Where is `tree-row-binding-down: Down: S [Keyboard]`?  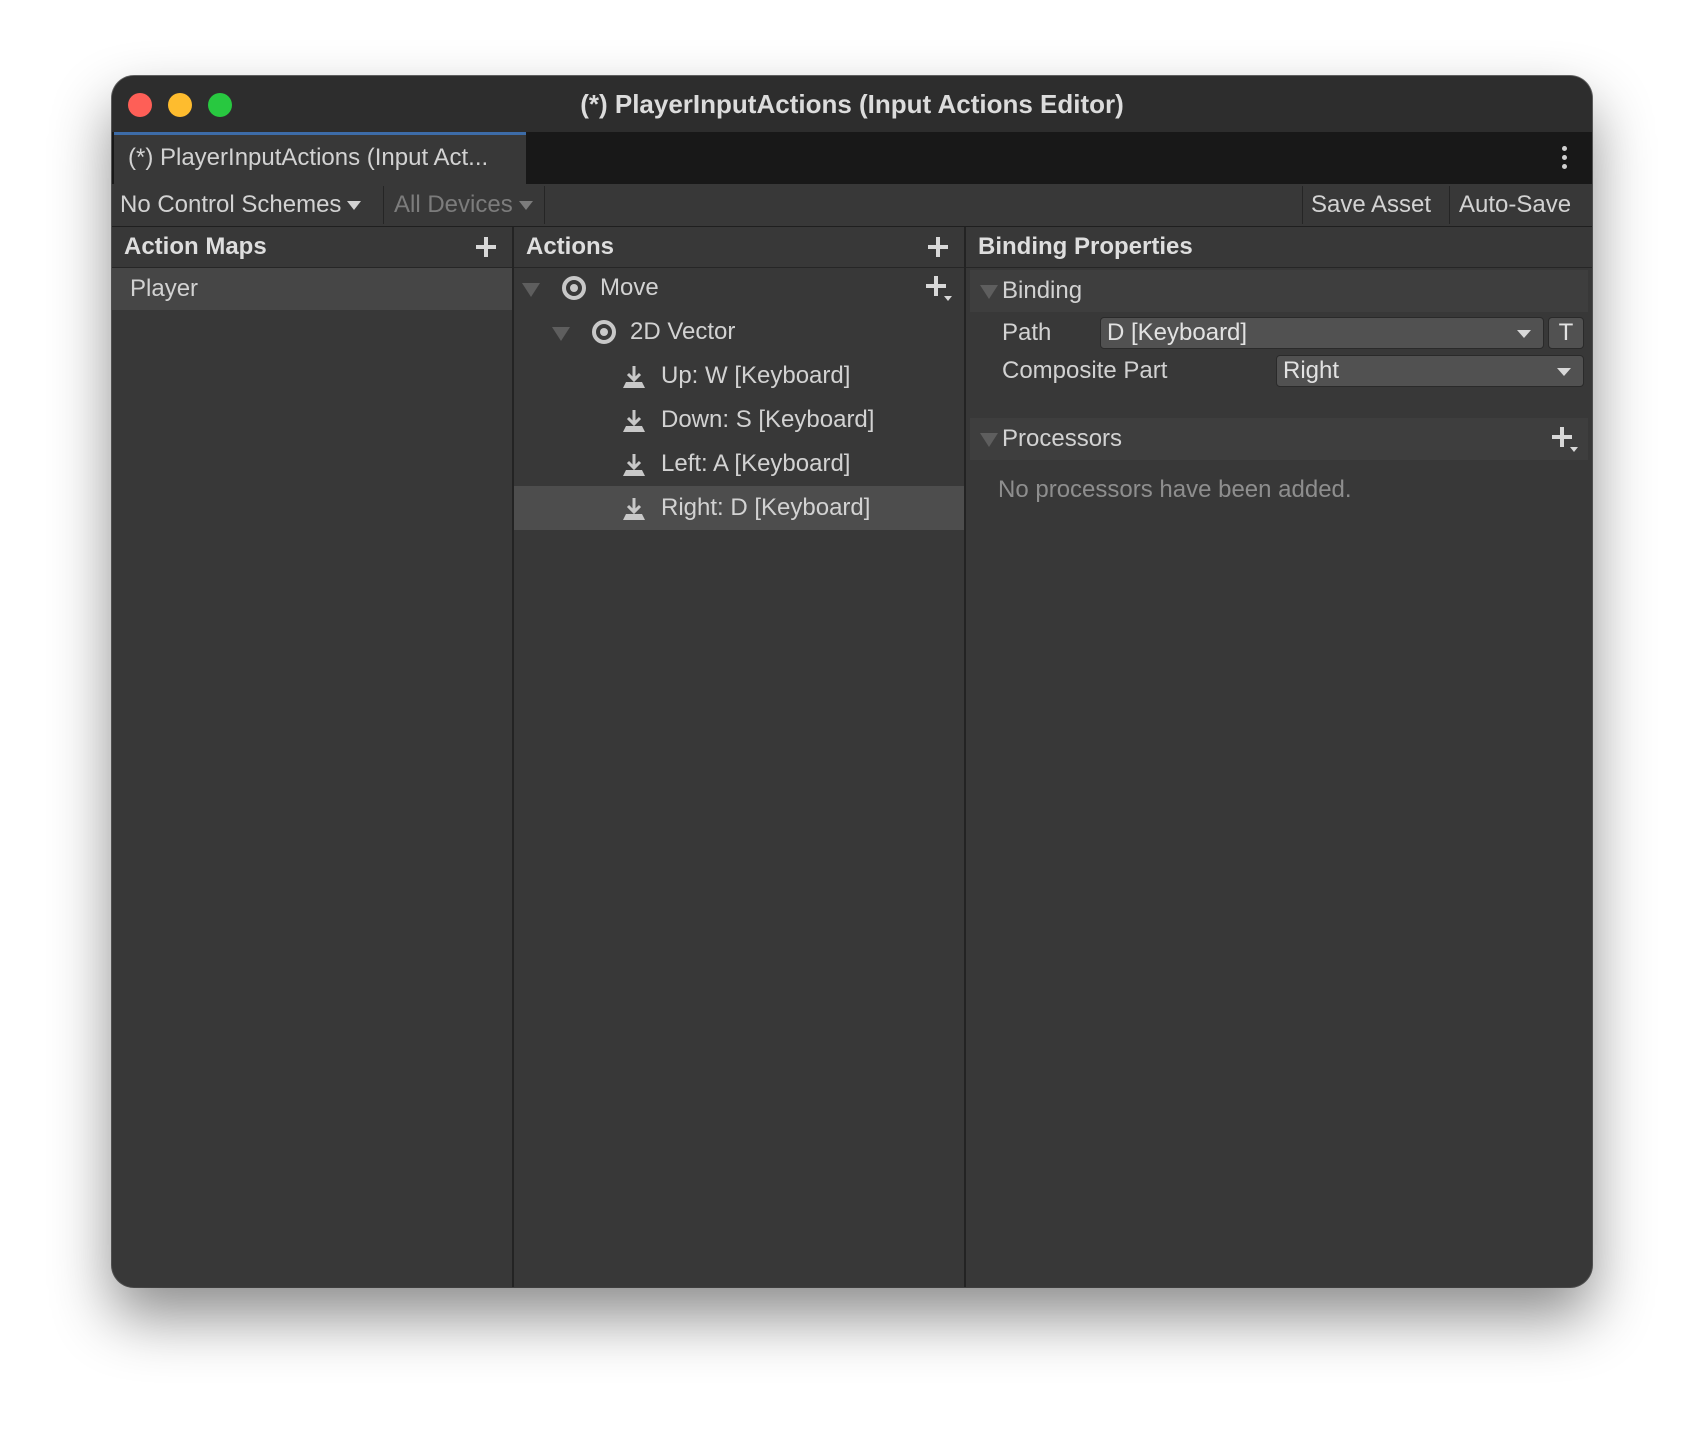
tree-row-binding-down: Down: S [Keyboard] is located at coordinates (739, 420).